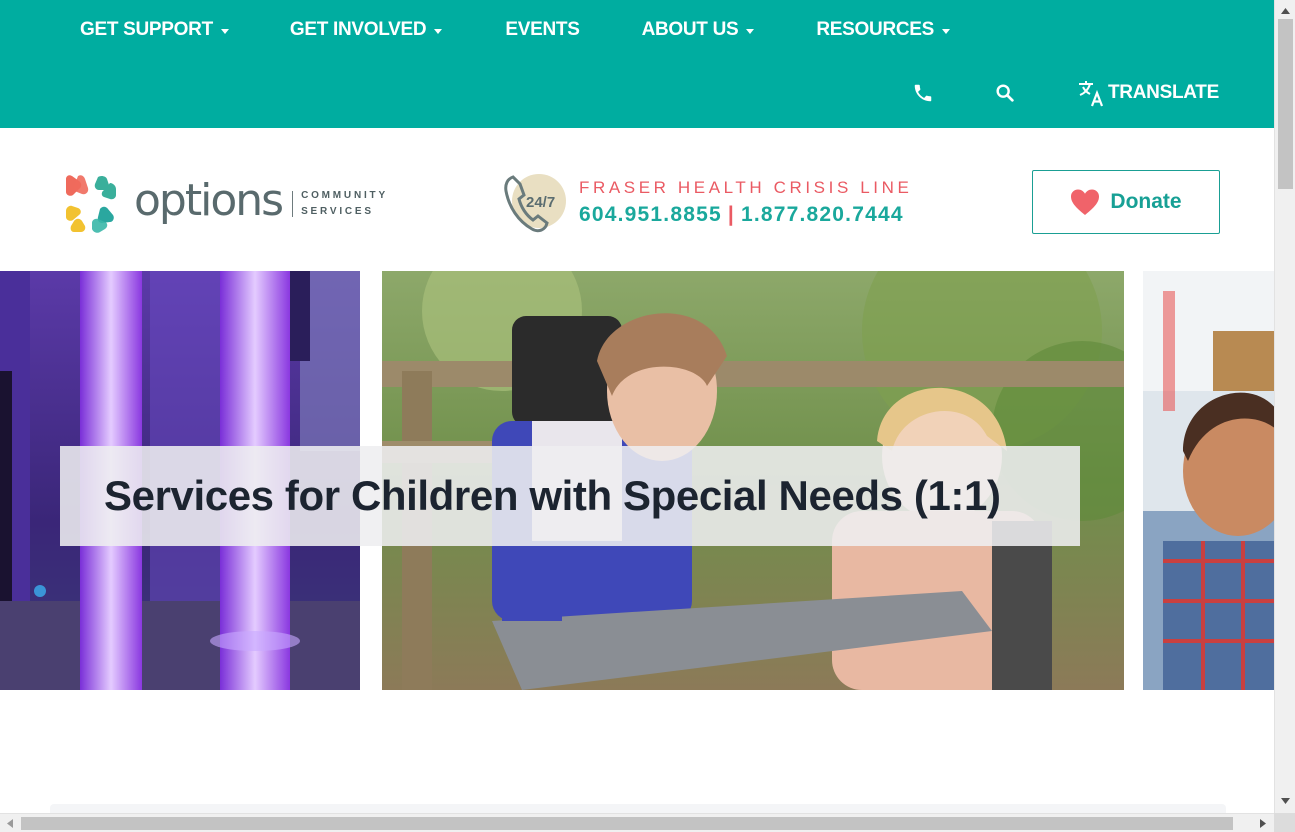  I want to click on hero-photo-smiling-boy, so click(1208, 480).